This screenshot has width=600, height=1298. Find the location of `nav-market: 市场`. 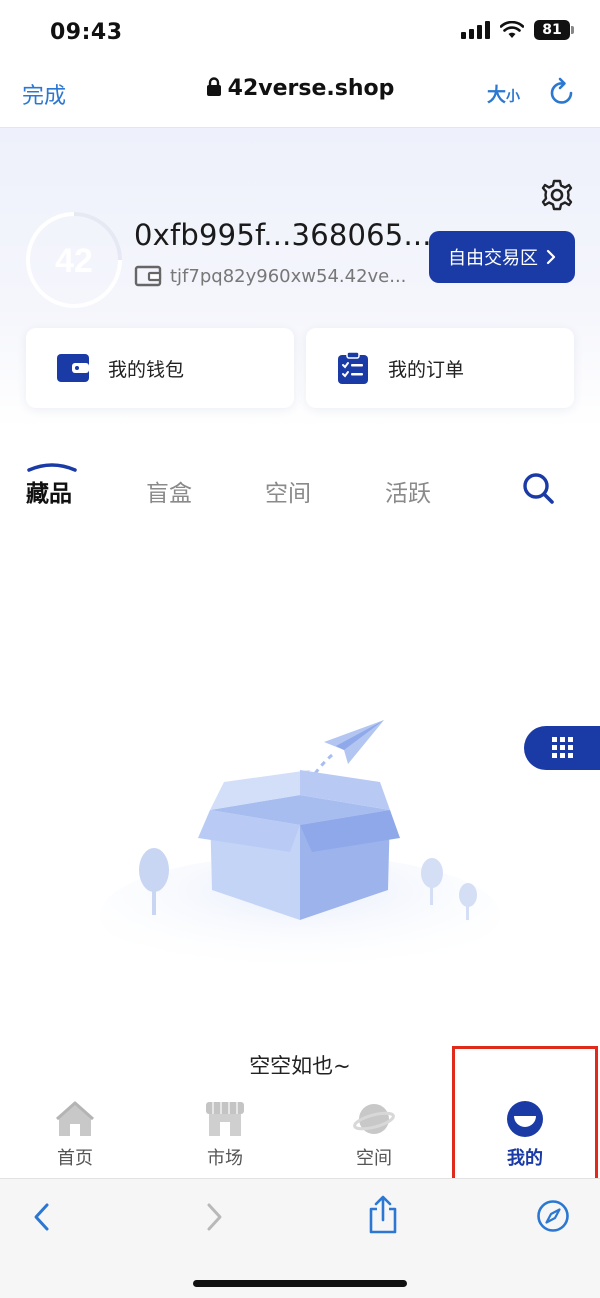

nav-market: 市场 is located at coordinates (225, 1135).